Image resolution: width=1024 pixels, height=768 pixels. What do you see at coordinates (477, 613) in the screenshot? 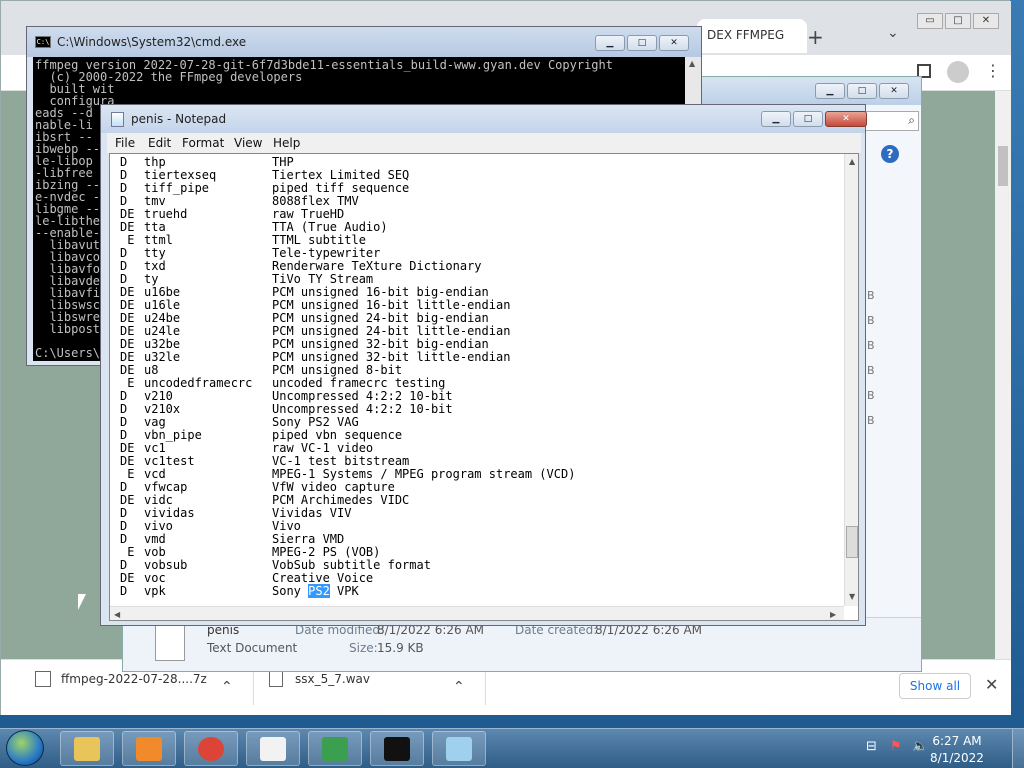
I see `notepad-horizontal-scrollbar: ◀ ▶` at bounding box center [477, 613].